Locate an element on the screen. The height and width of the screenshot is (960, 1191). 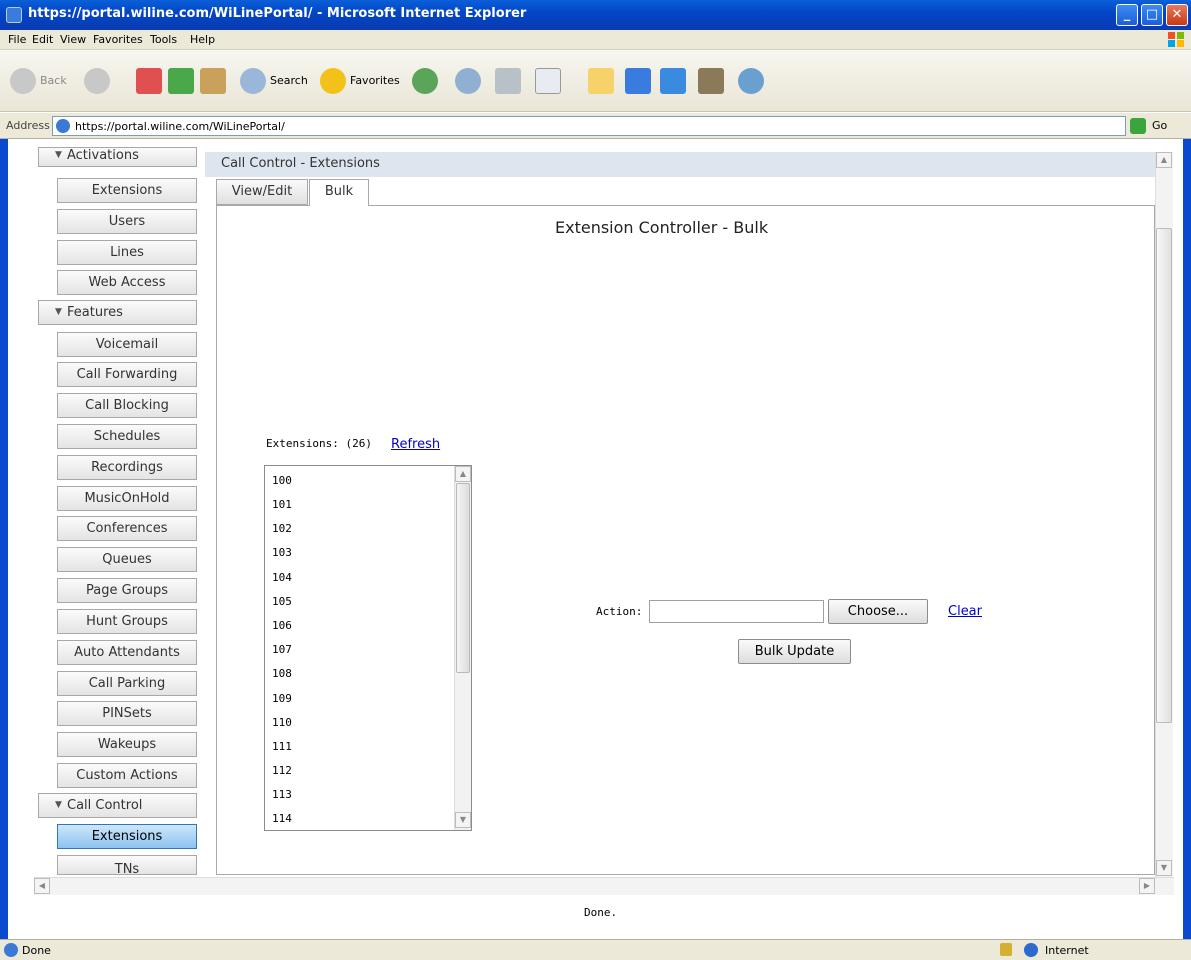
sidebar-item-users: Users is located at coordinates (127, 221).